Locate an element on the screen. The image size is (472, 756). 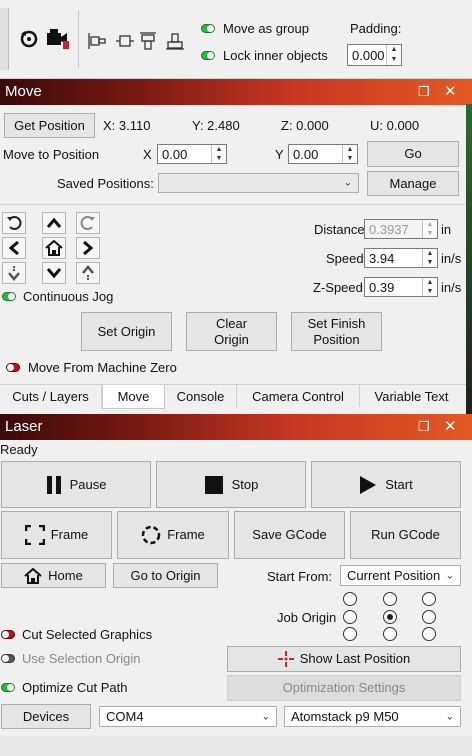
y-label: Y is located at coordinates (279, 154).